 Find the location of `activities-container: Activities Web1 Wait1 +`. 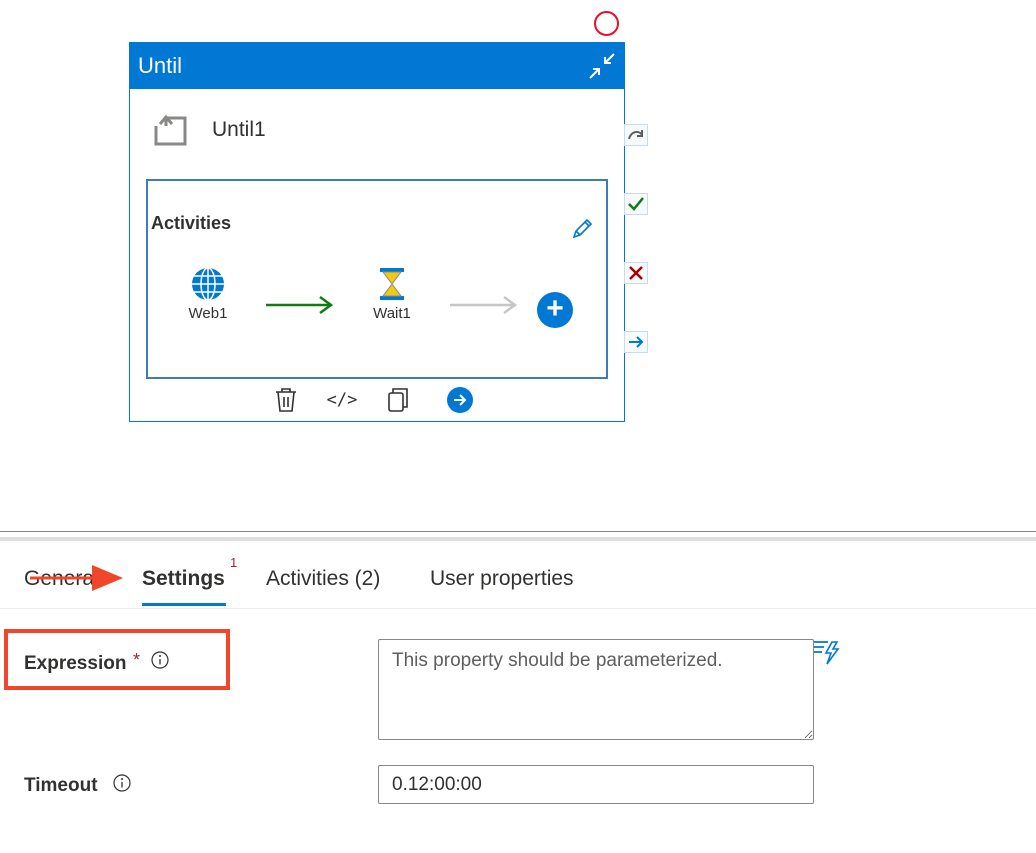

activities-container: Activities Web1 Wait1 + is located at coordinates (377, 279).